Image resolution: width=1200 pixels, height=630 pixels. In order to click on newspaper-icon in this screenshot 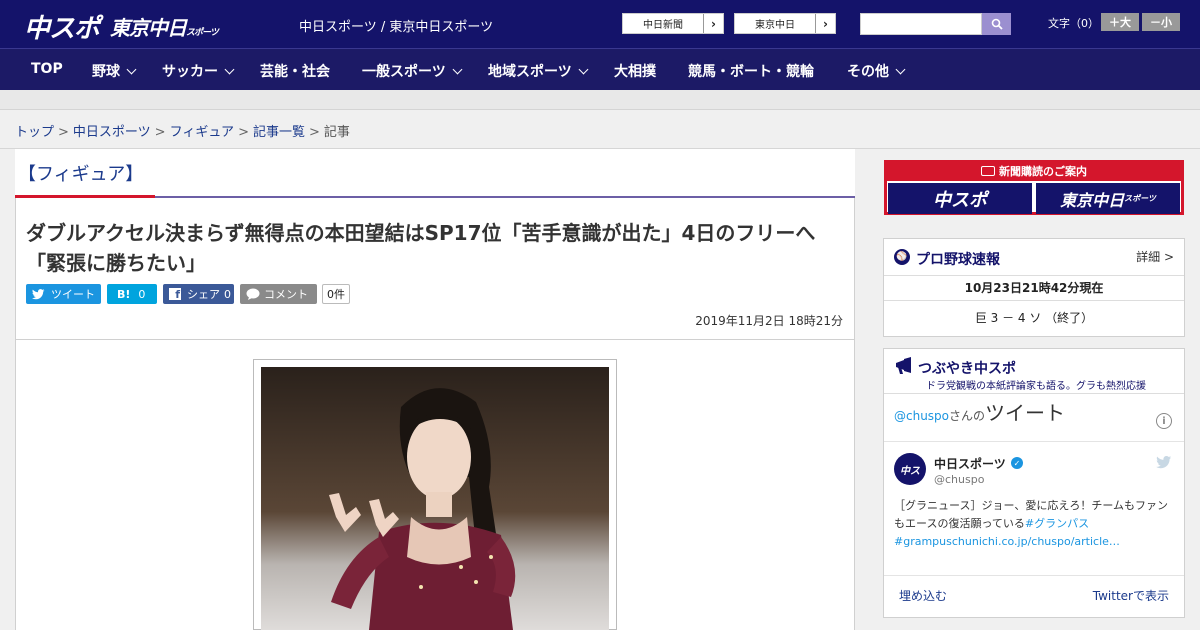, I will do `click(988, 171)`.